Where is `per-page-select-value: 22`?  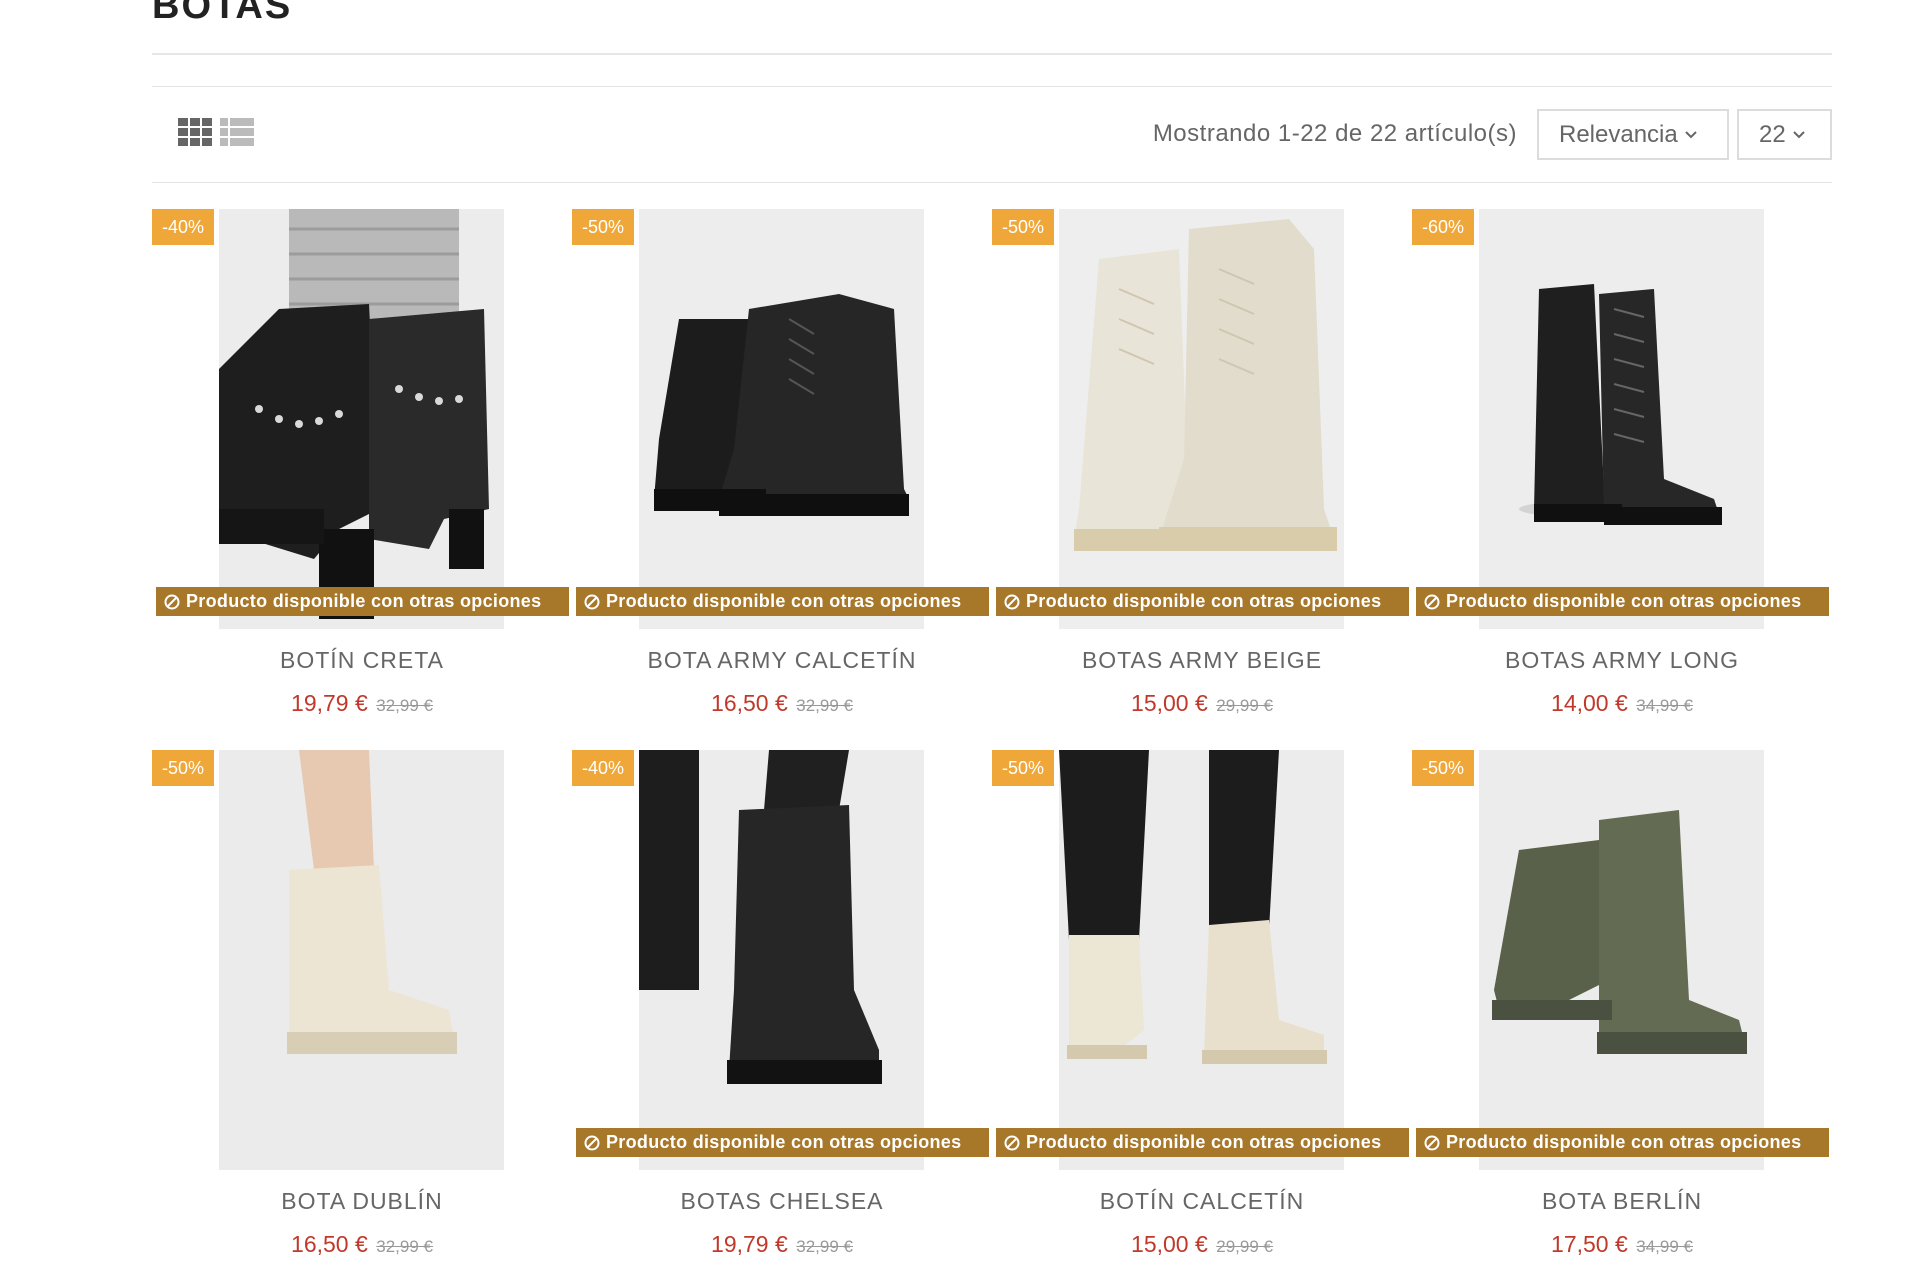 per-page-select-value: 22 is located at coordinates (1772, 134).